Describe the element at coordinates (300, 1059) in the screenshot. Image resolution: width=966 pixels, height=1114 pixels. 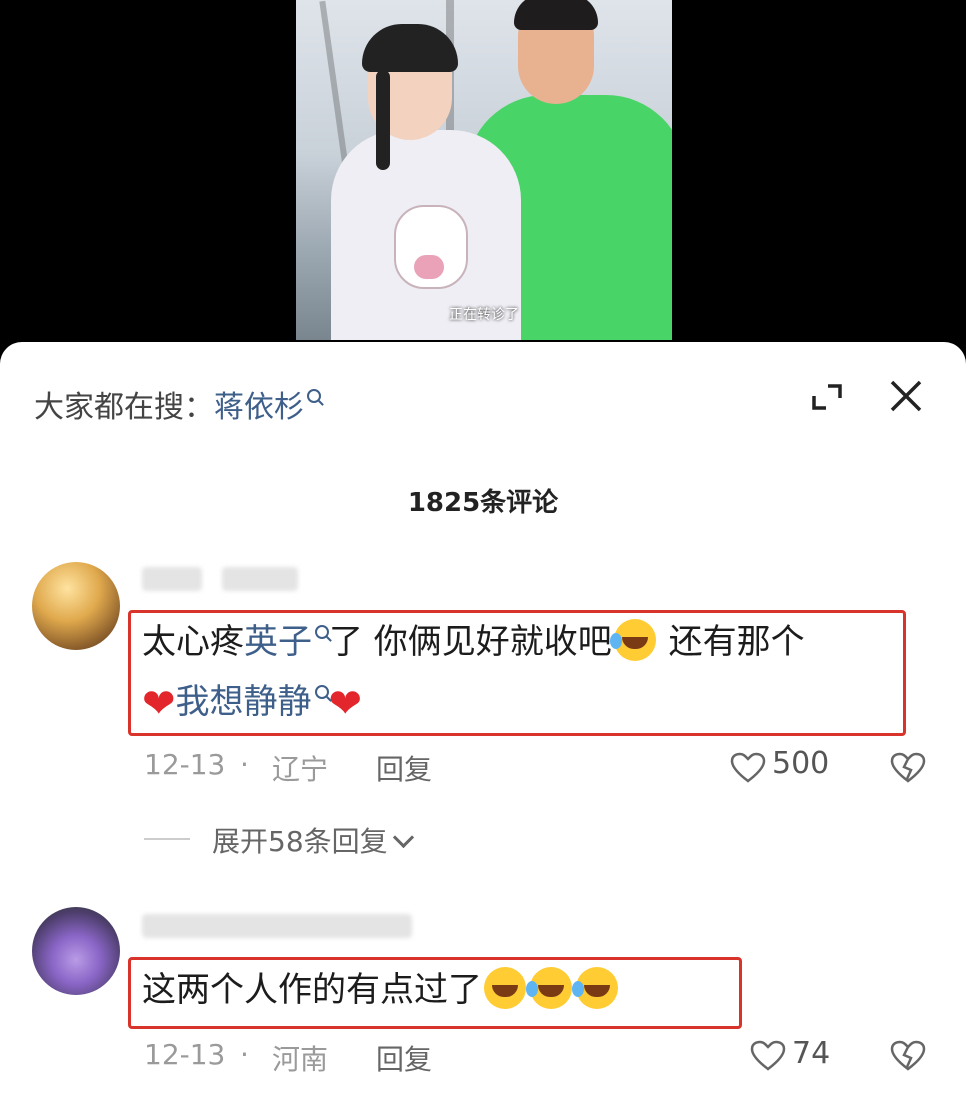
I see `comment-location: 河南` at that location.